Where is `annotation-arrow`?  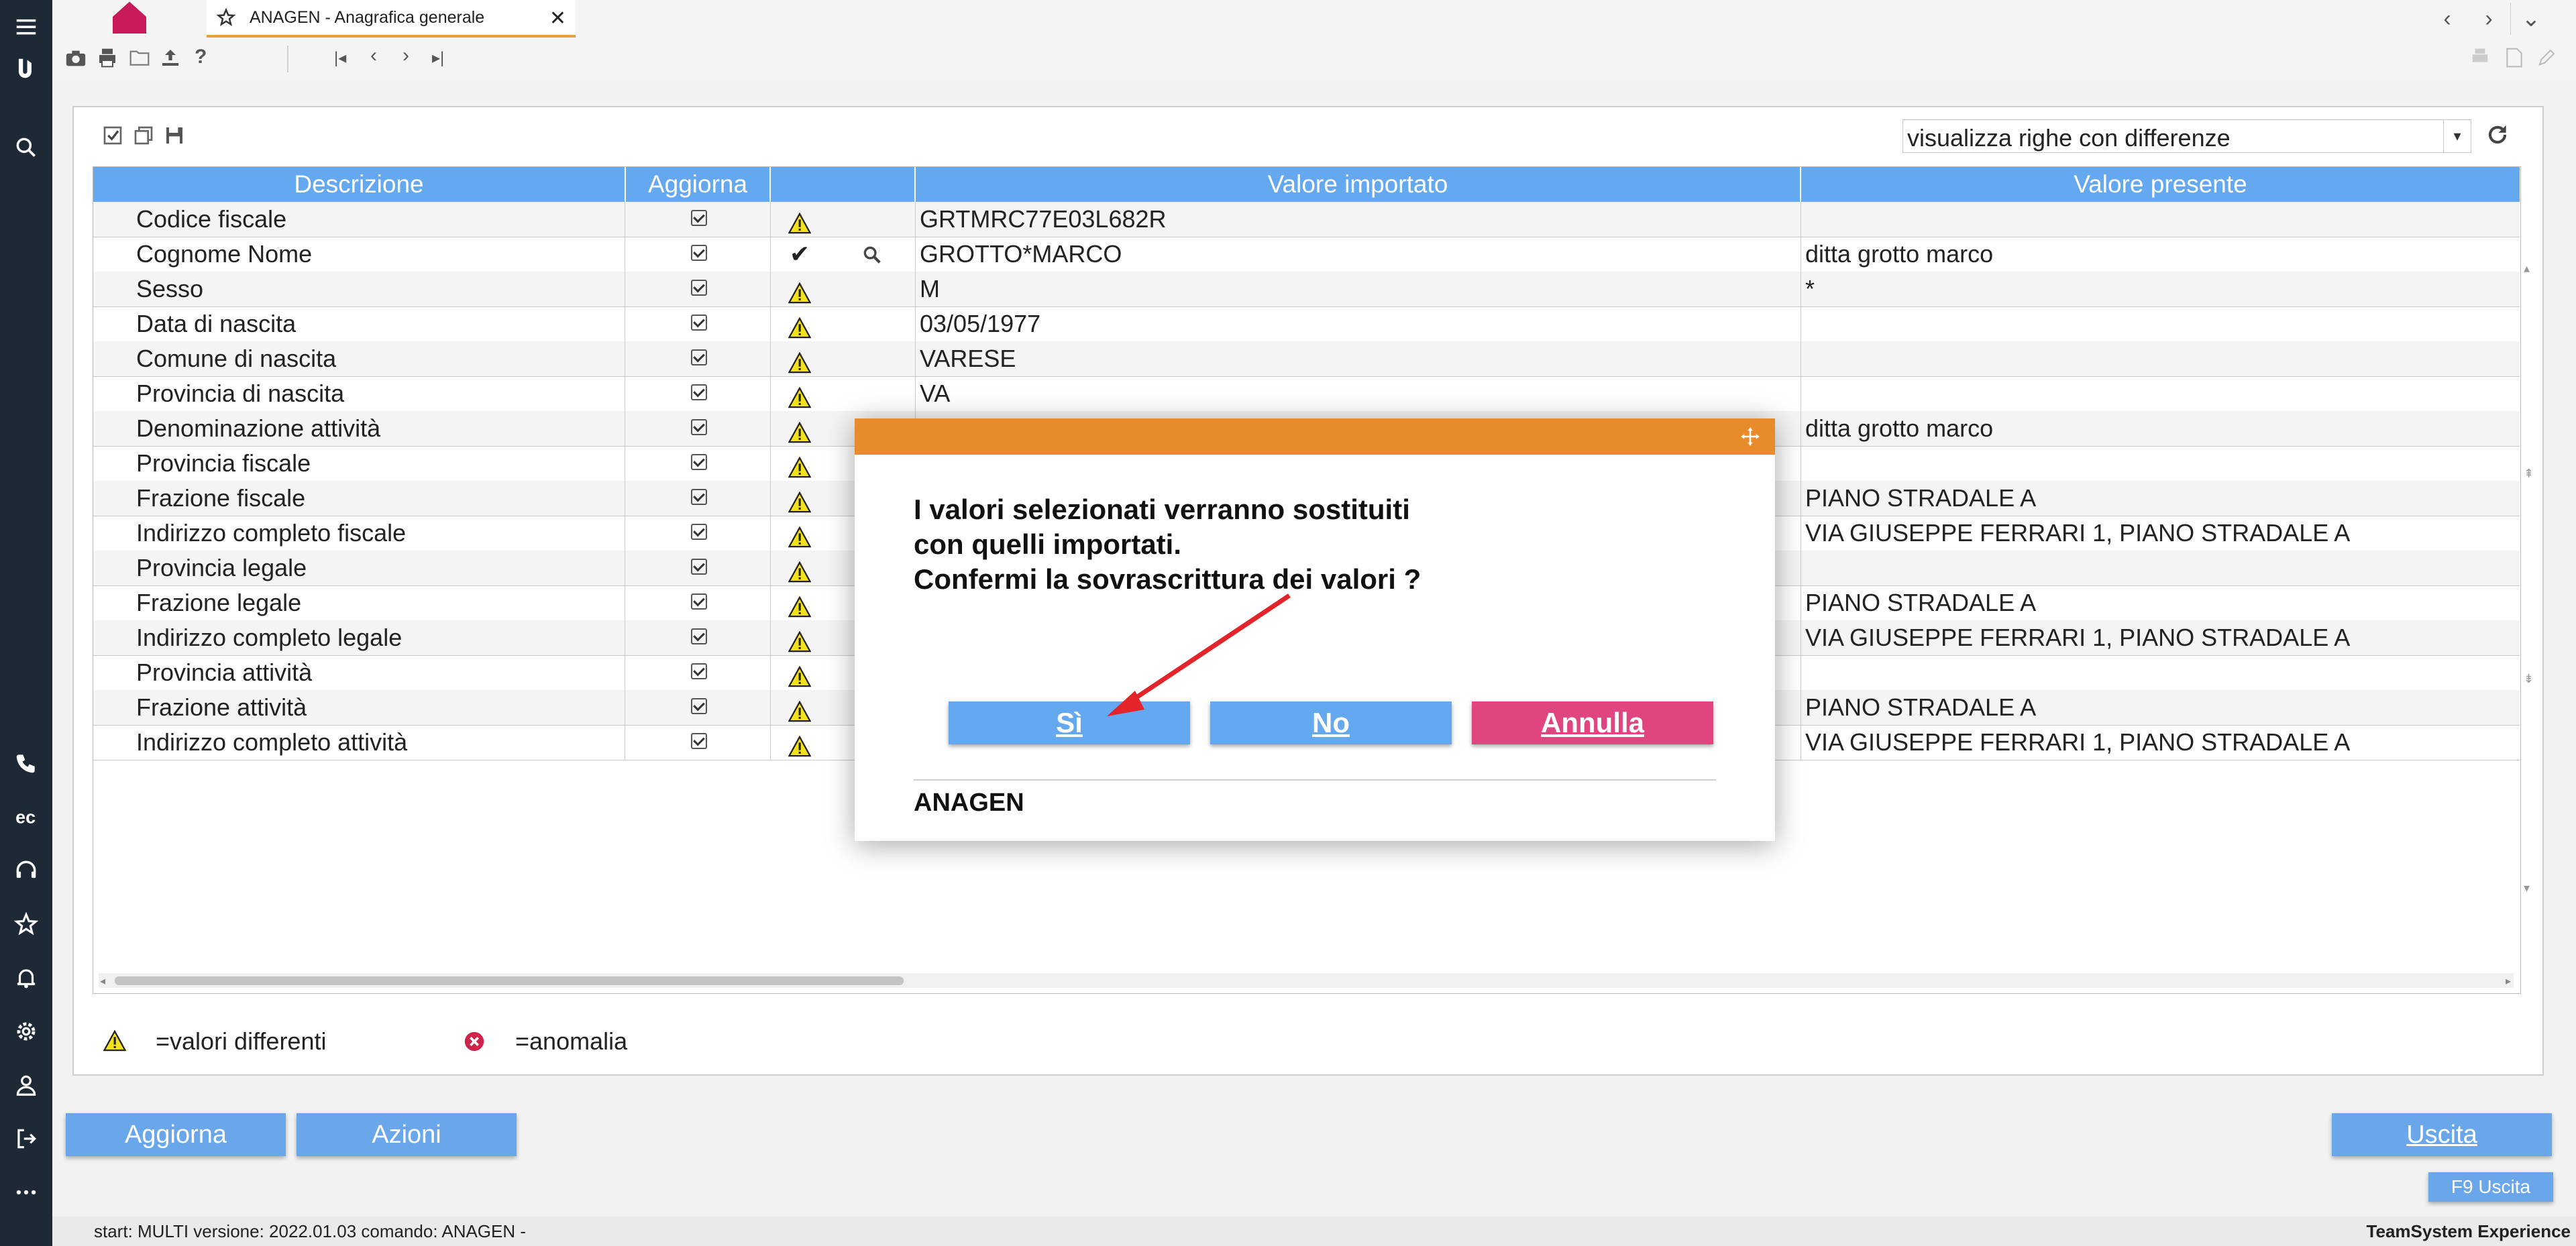 annotation-arrow is located at coordinates (1199, 654).